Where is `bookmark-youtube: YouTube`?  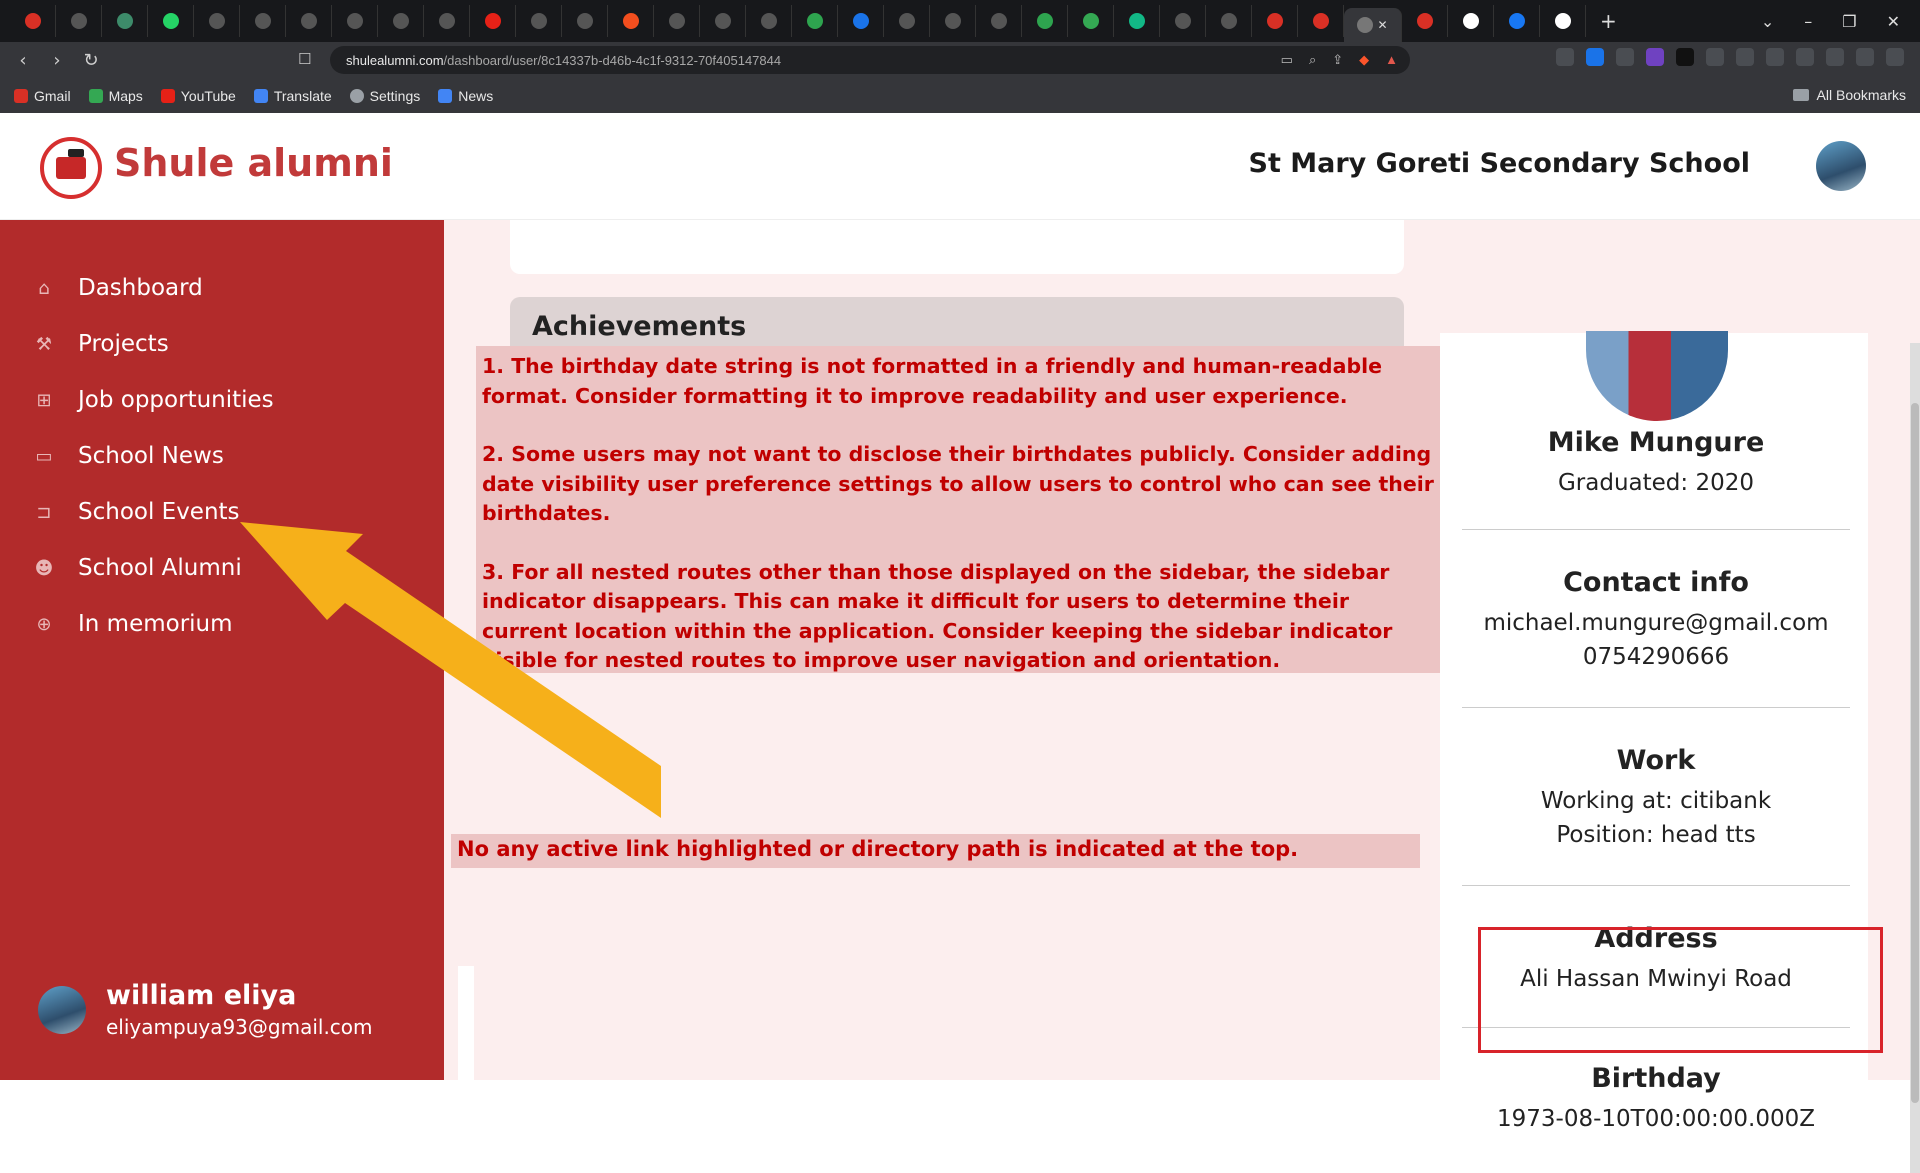
bookmark-youtube: YouTube is located at coordinates (198, 96).